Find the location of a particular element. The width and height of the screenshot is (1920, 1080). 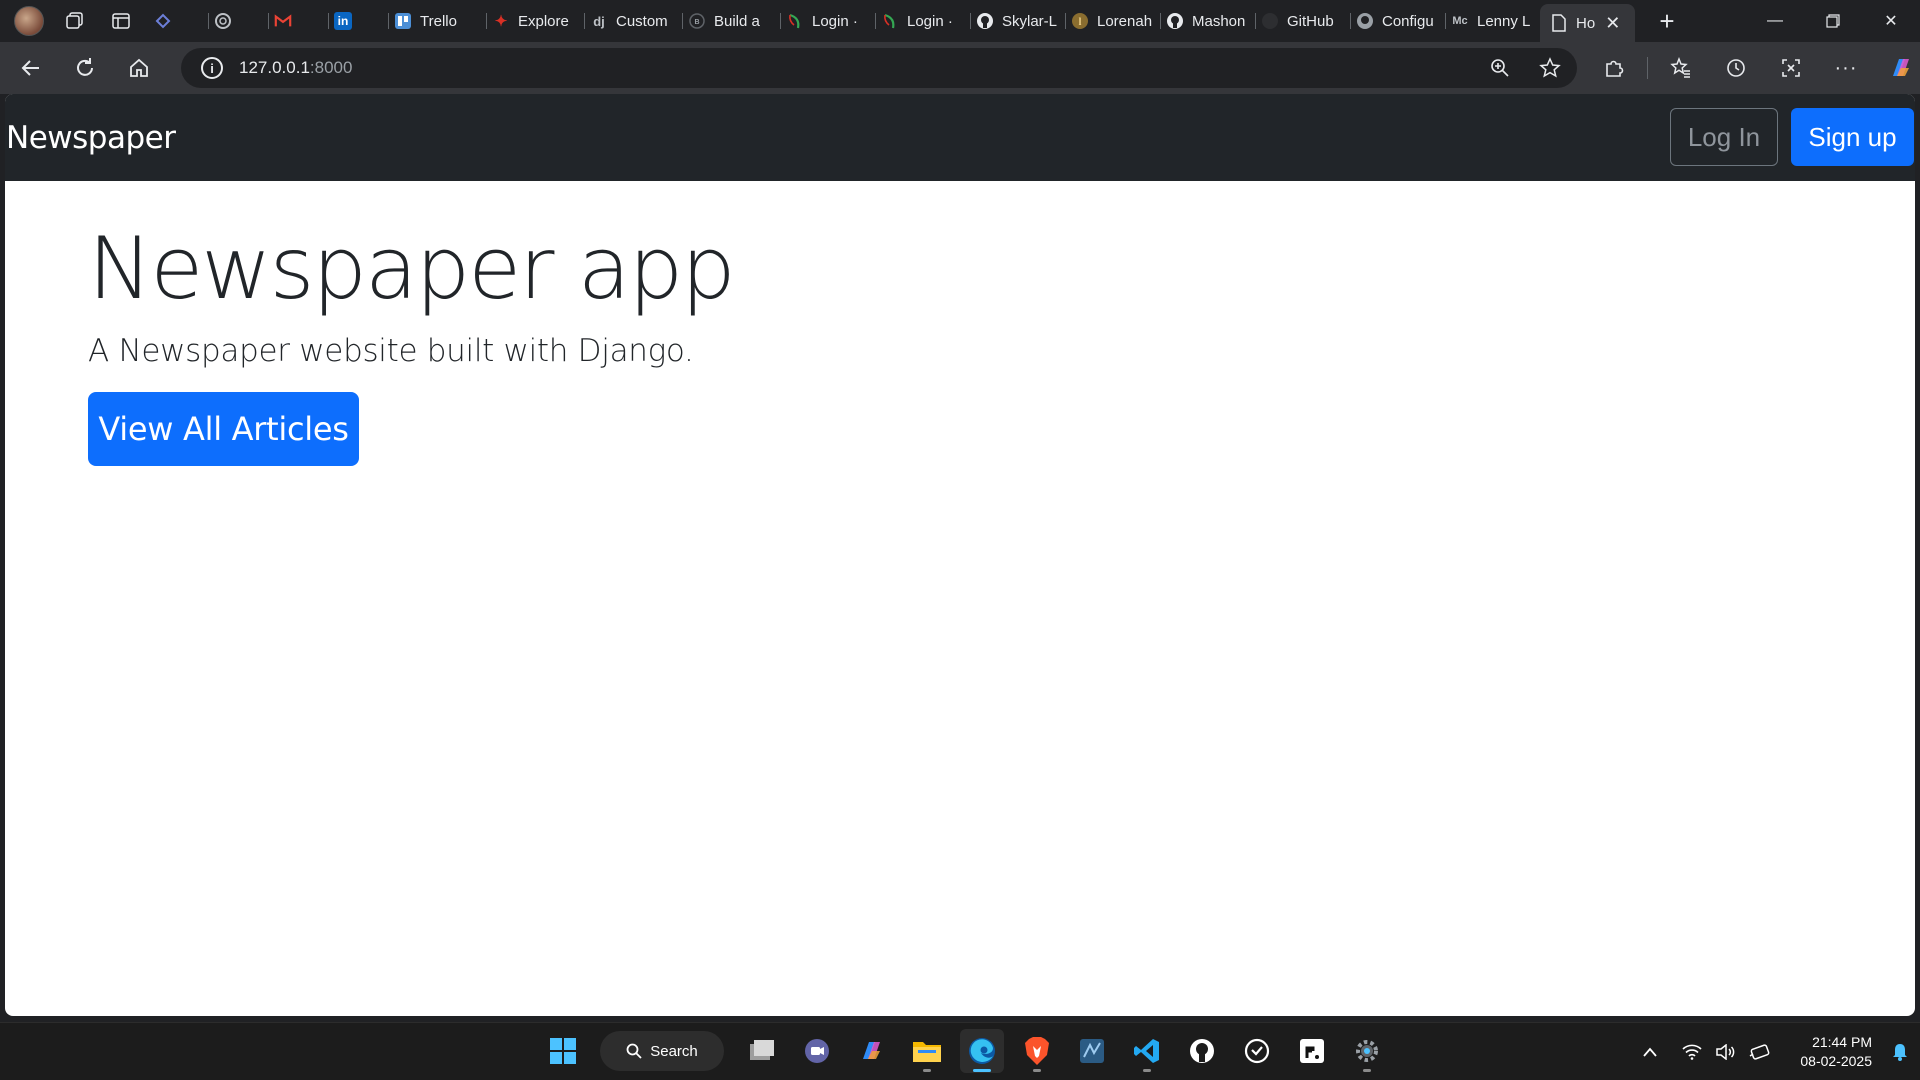

trello-icon is located at coordinates (403, 21).